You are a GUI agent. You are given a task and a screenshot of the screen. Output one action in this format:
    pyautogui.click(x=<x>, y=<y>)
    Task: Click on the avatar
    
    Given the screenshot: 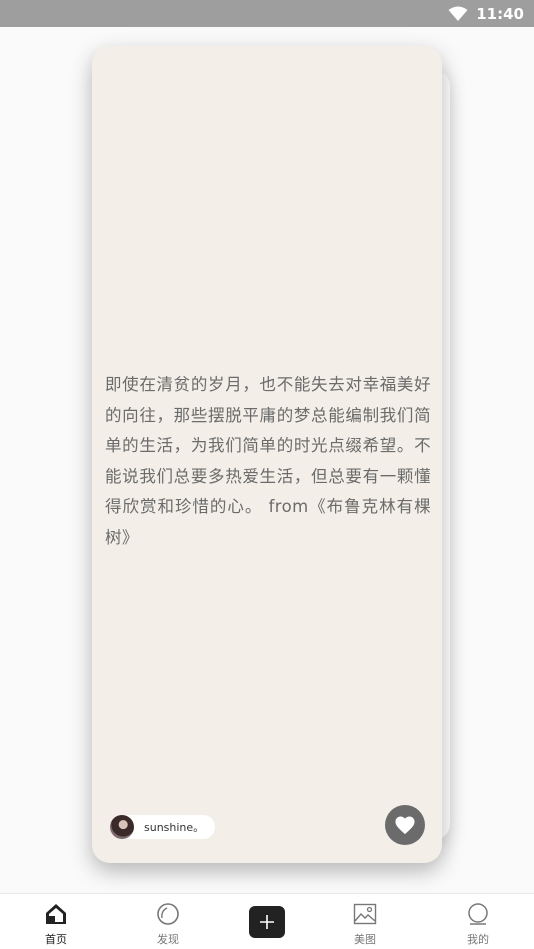 What is the action you would take?
    pyautogui.click(x=122, y=827)
    